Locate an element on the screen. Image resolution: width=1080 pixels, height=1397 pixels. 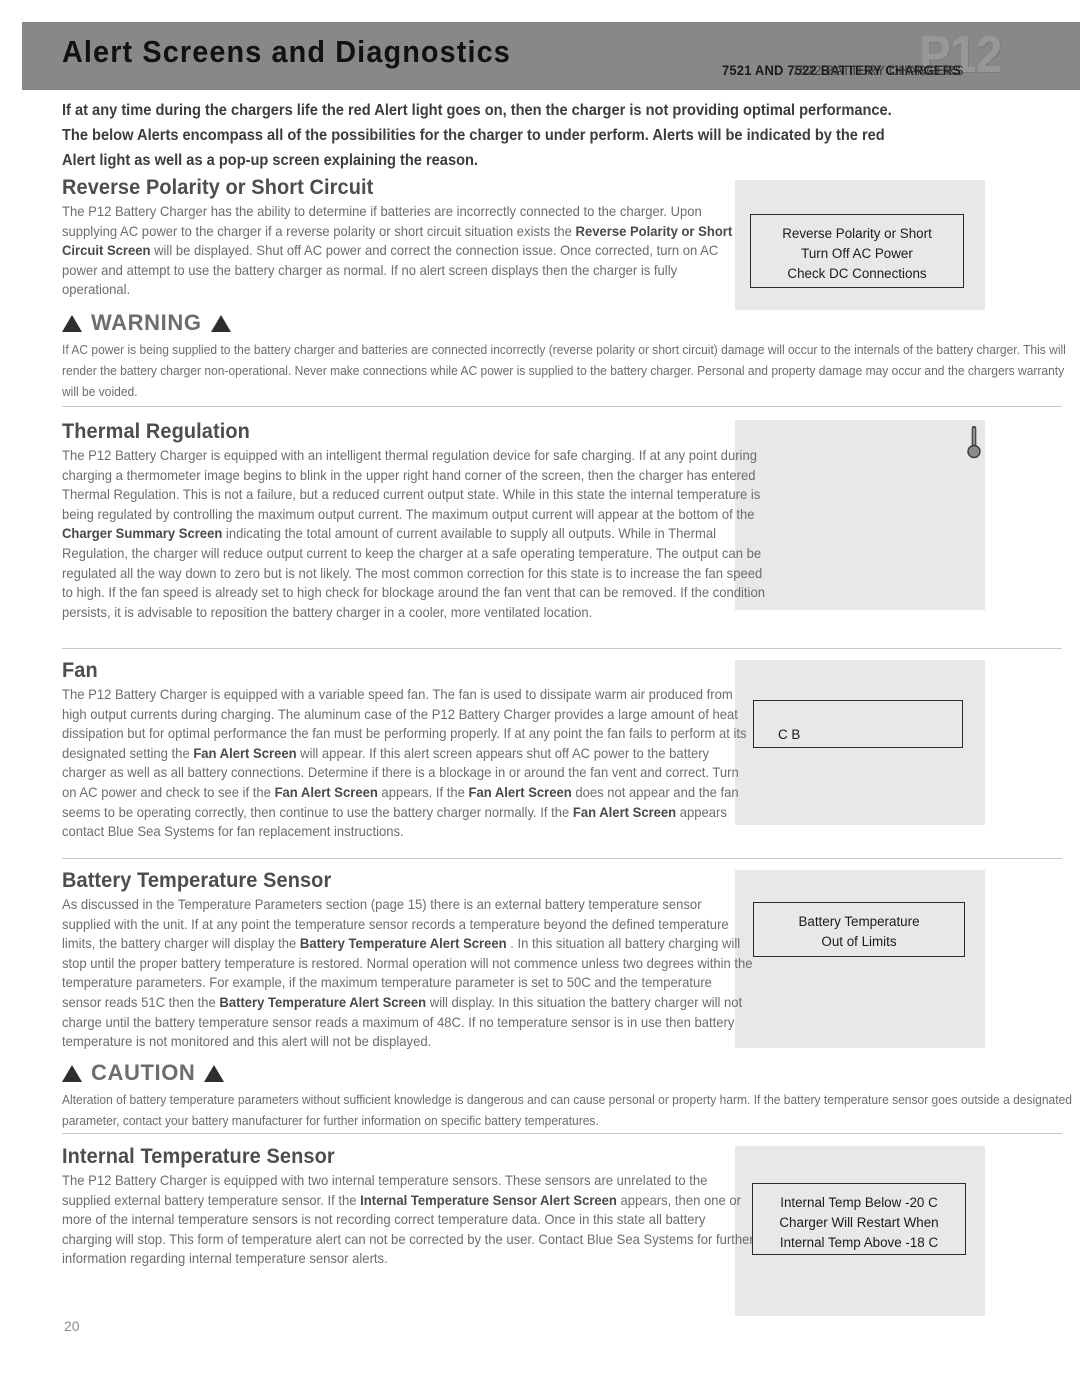
rp-ac-3: AC is located at coordinates (709, 251).